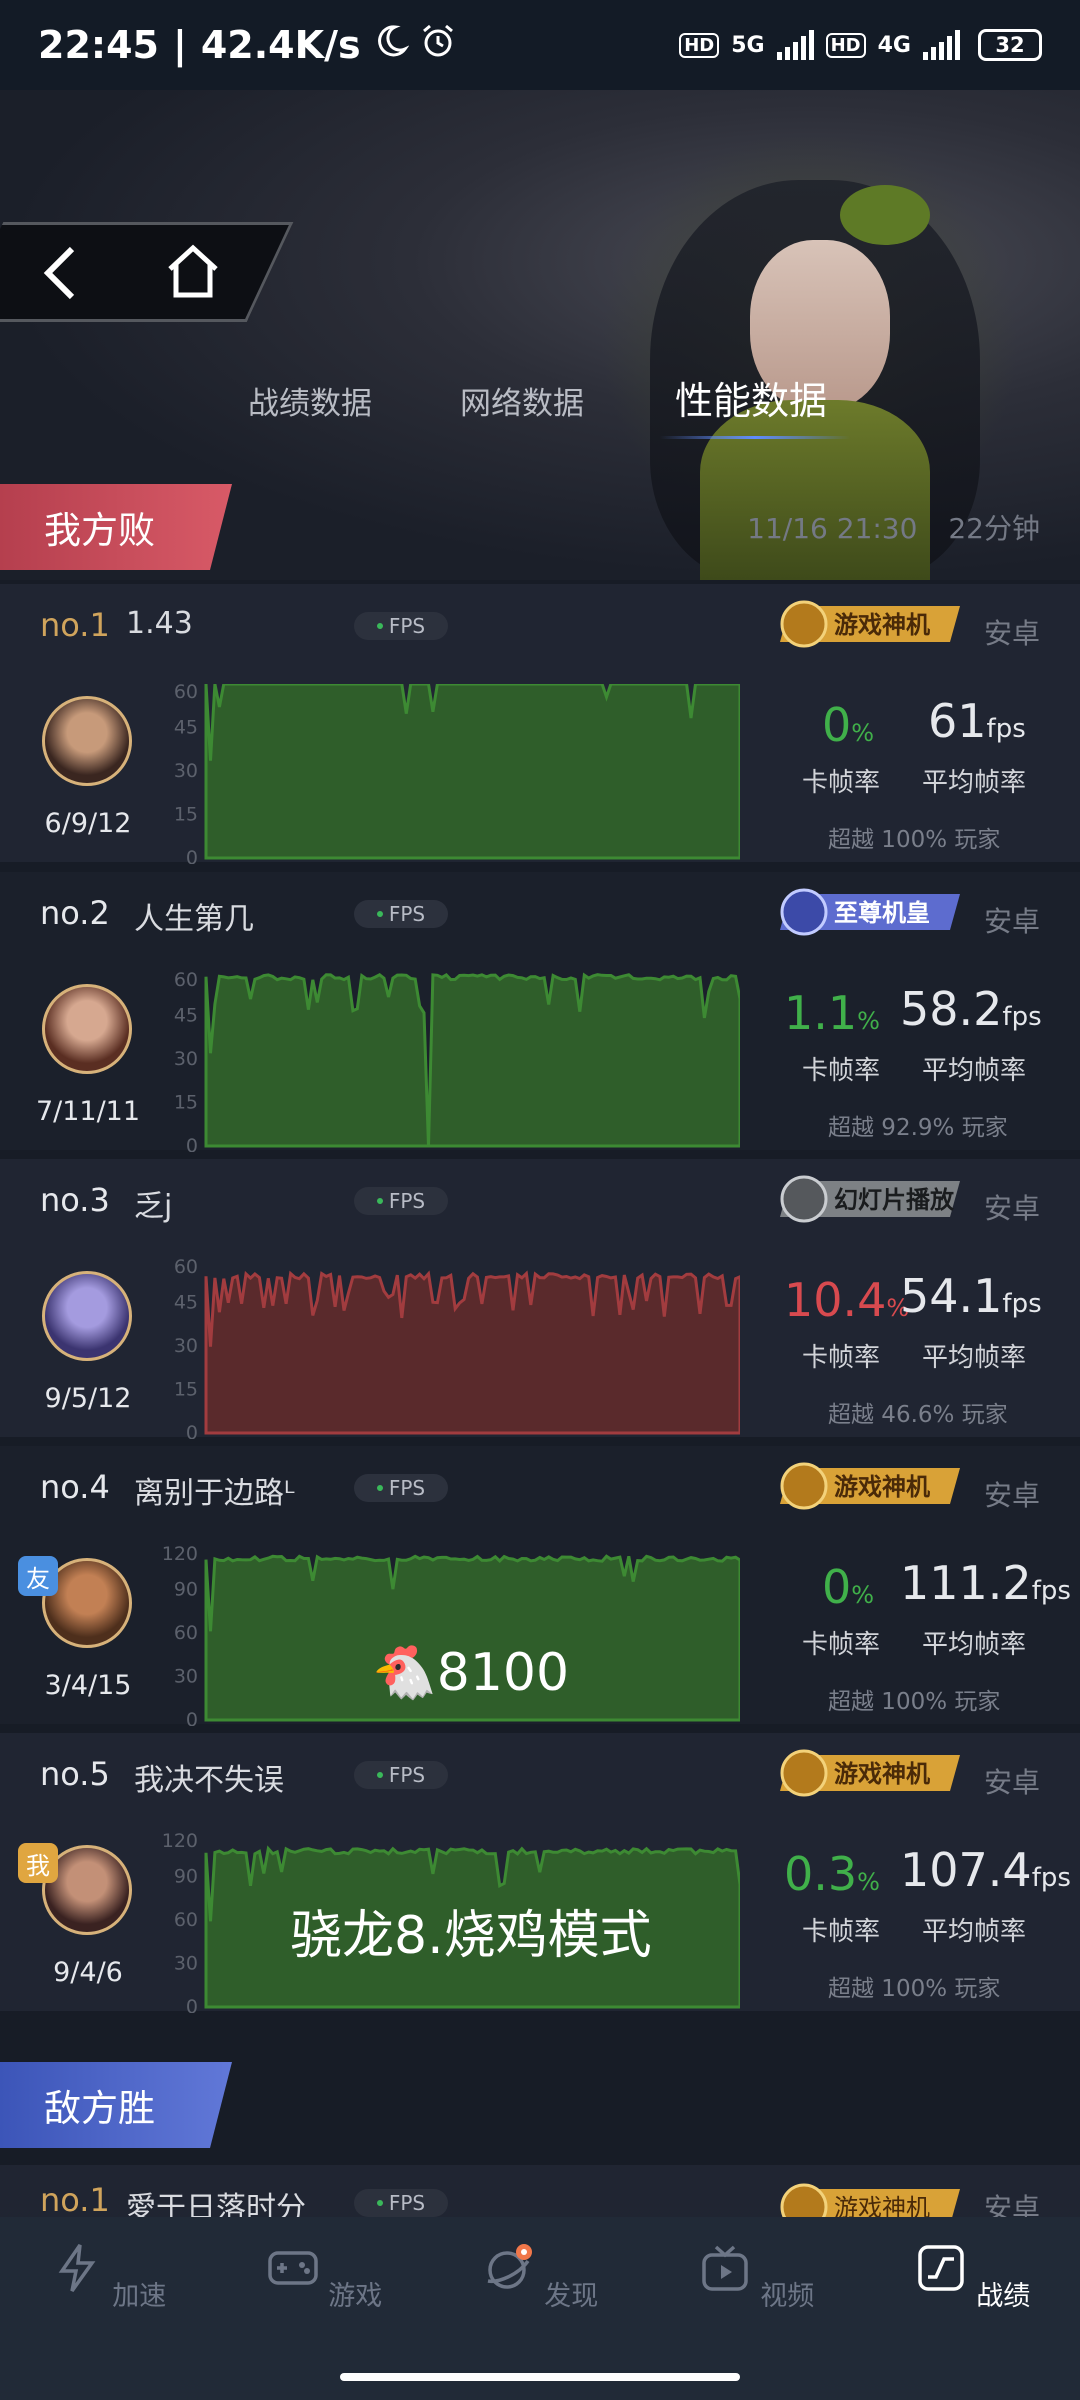  I want to click on back-button, so click(60, 273).